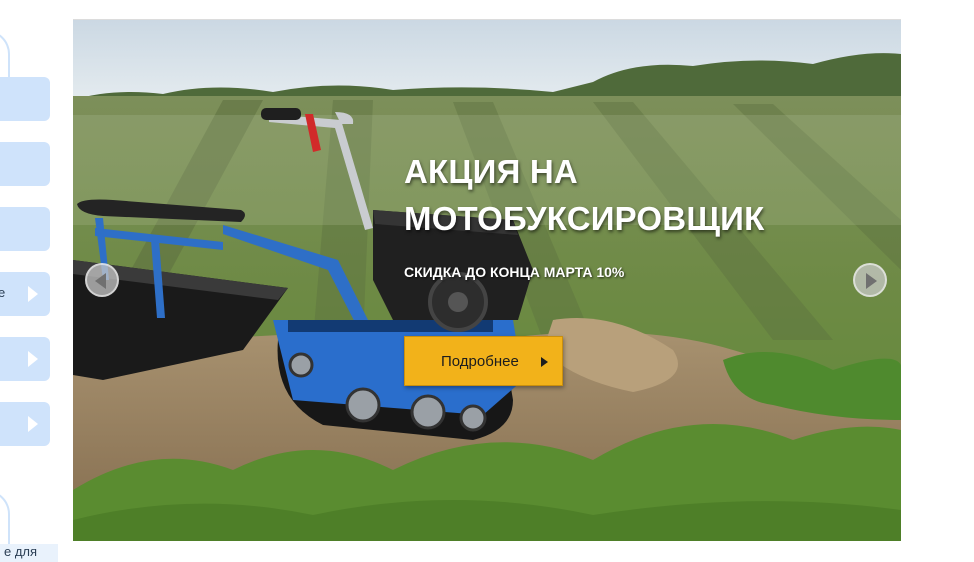 The image size is (974, 562). I want to click on slider-prev-button, so click(102, 280).